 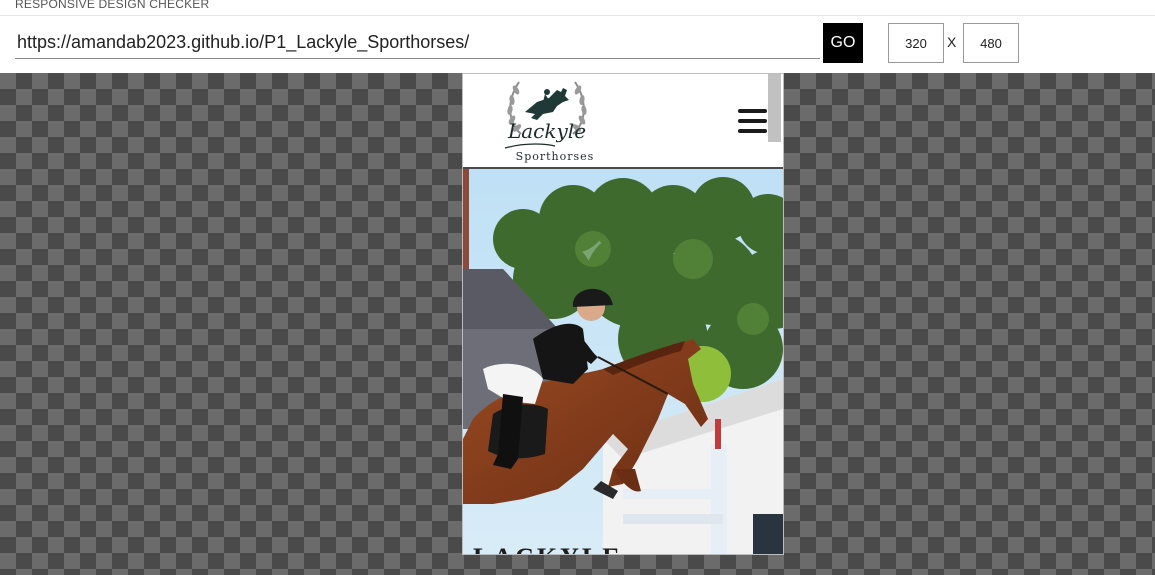 I want to click on hamburger-menu-icon, so click(x=753, y=121).